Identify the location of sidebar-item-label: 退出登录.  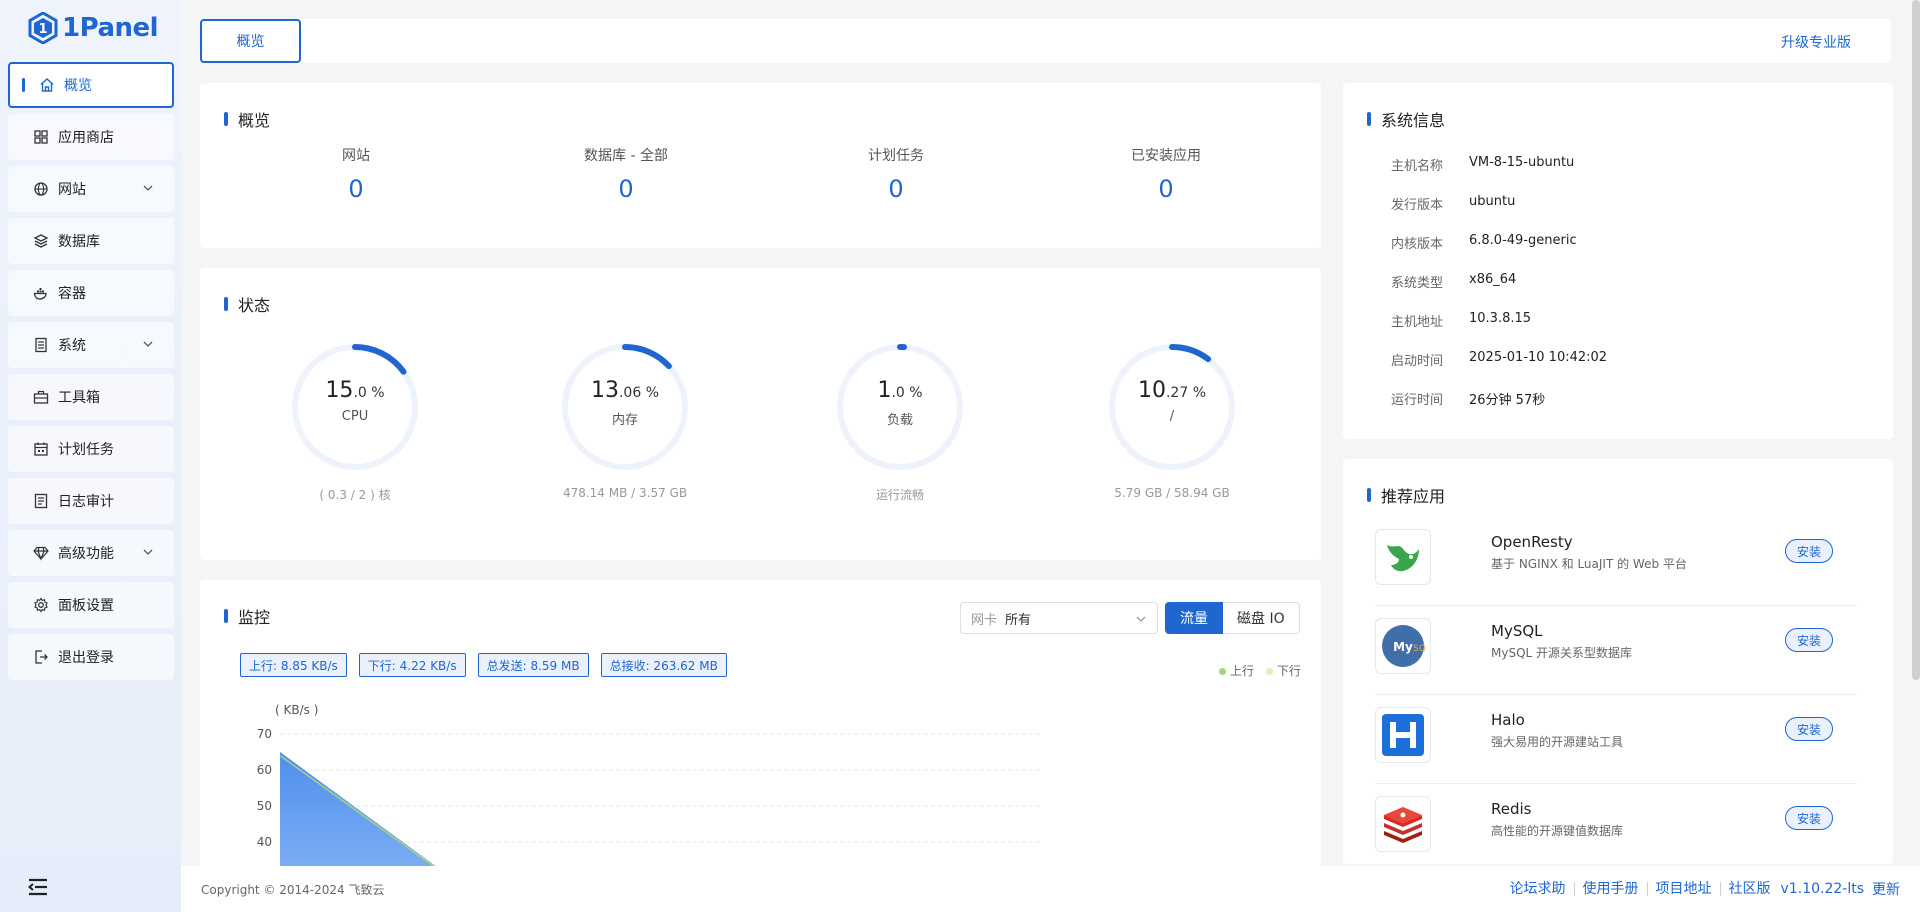
(86, 658).